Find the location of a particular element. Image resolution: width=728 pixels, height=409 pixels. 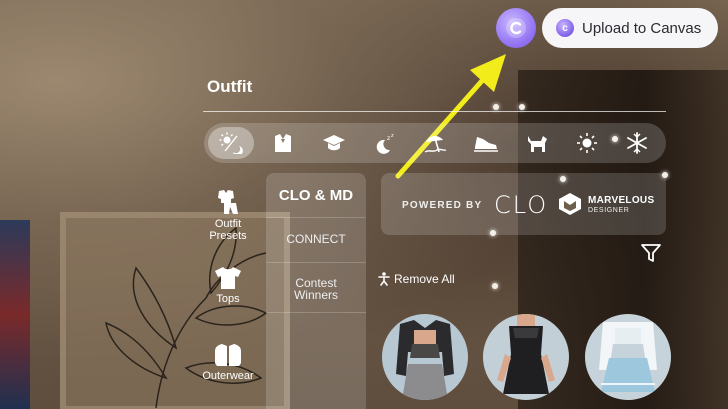

marvelous-designer-logo-icon is located at coordinates (570, 204).